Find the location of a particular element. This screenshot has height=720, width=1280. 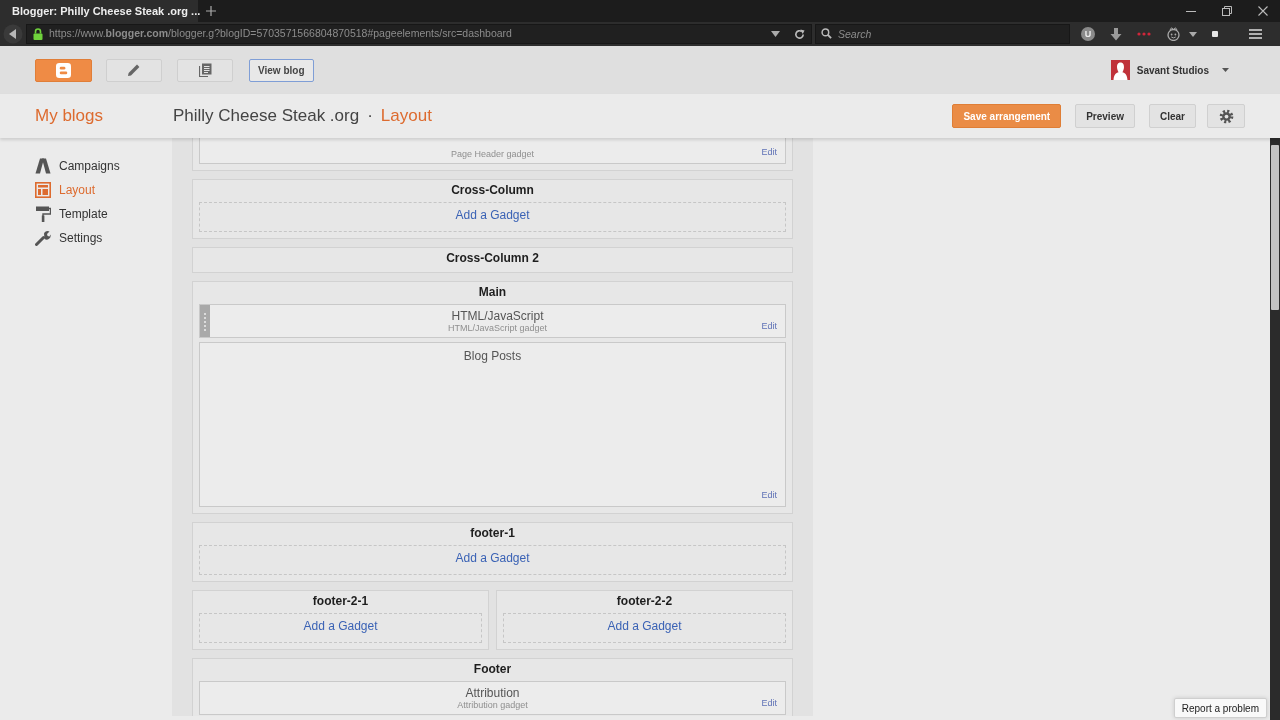

section-title: Cross-Column 2 is located at coordinates (492, 258).